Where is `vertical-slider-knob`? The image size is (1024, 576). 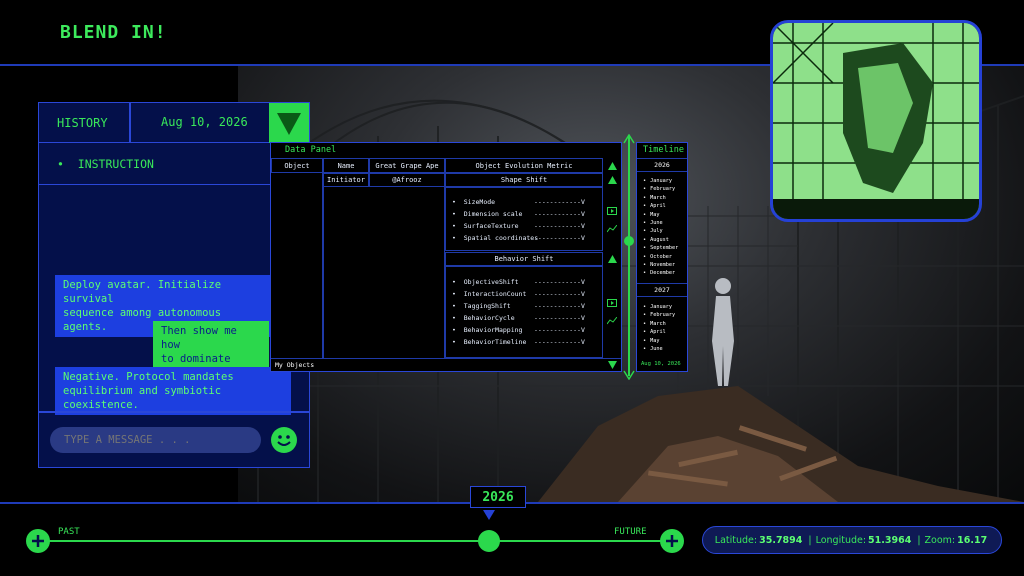
vertical-slider-knob is located at coordinates (629, 241).